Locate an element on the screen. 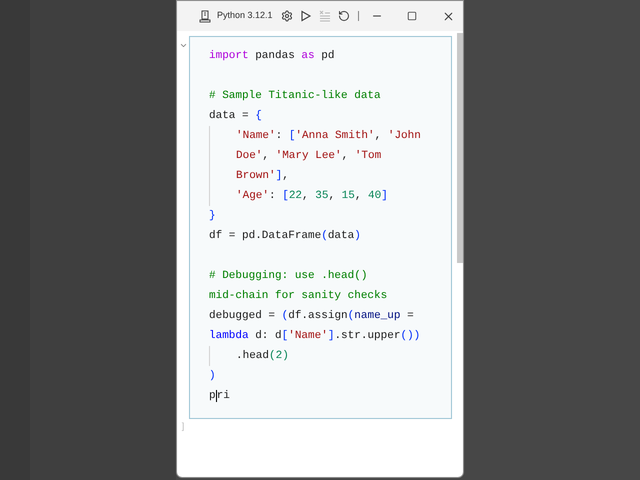  code-line: df = pd.DataFrame(data) is located at coordinates (285, 236).